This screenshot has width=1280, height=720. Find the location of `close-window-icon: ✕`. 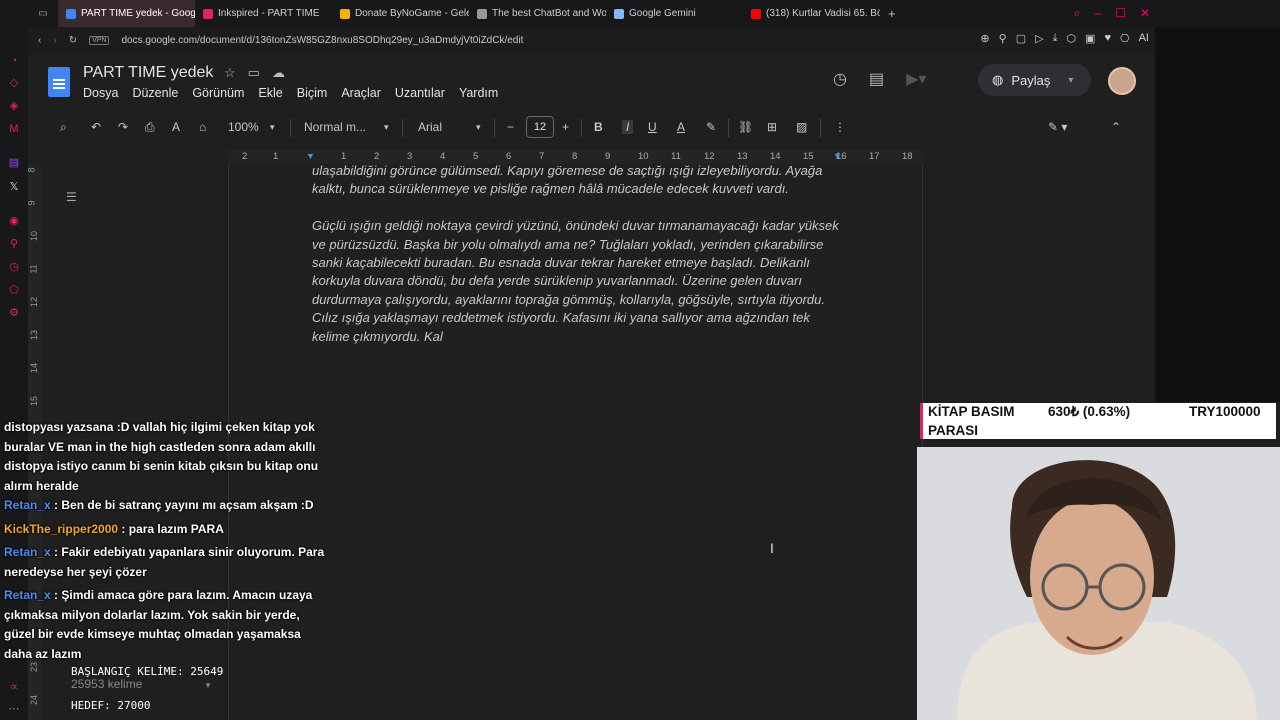

close-window-icon: ✕ is located at coordinates (1145, 13).